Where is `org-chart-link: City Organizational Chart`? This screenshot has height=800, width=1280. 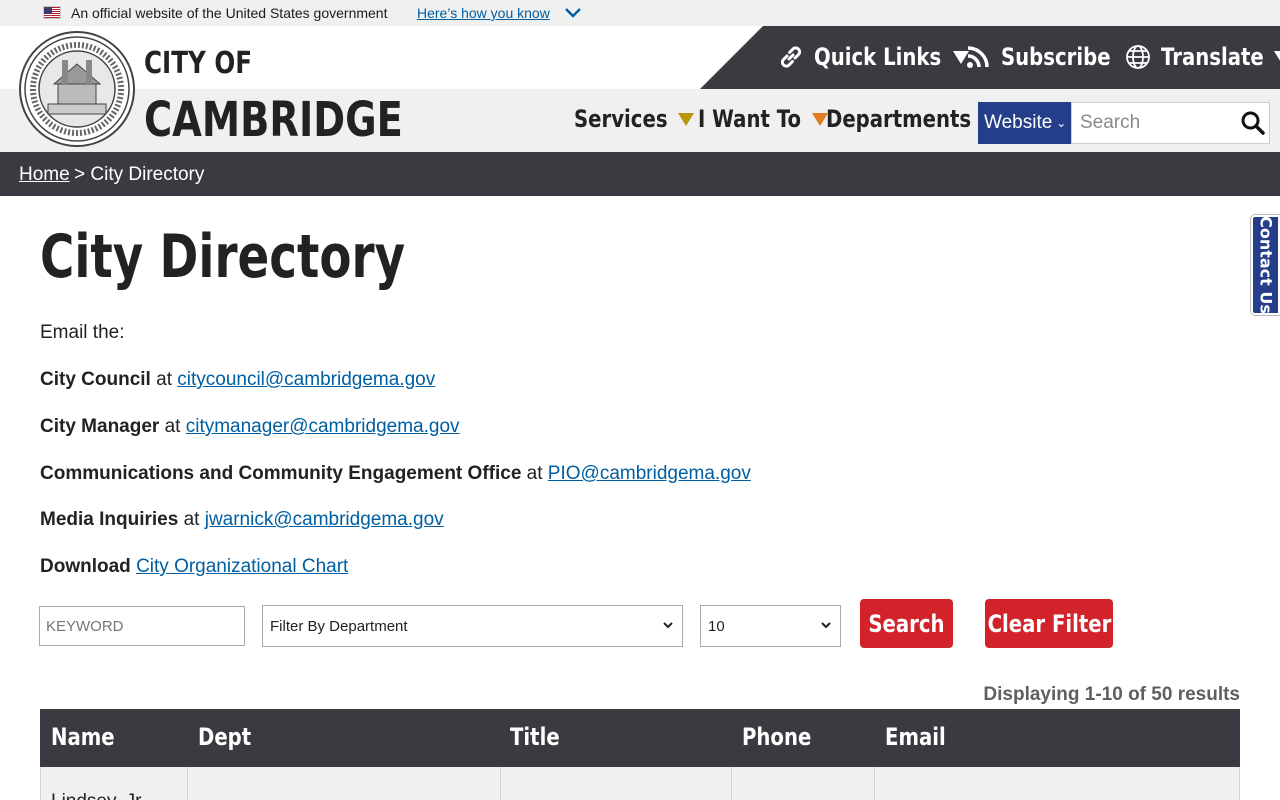
org-chart-link: City Organizational Chart is located at coordinates (242, 566).